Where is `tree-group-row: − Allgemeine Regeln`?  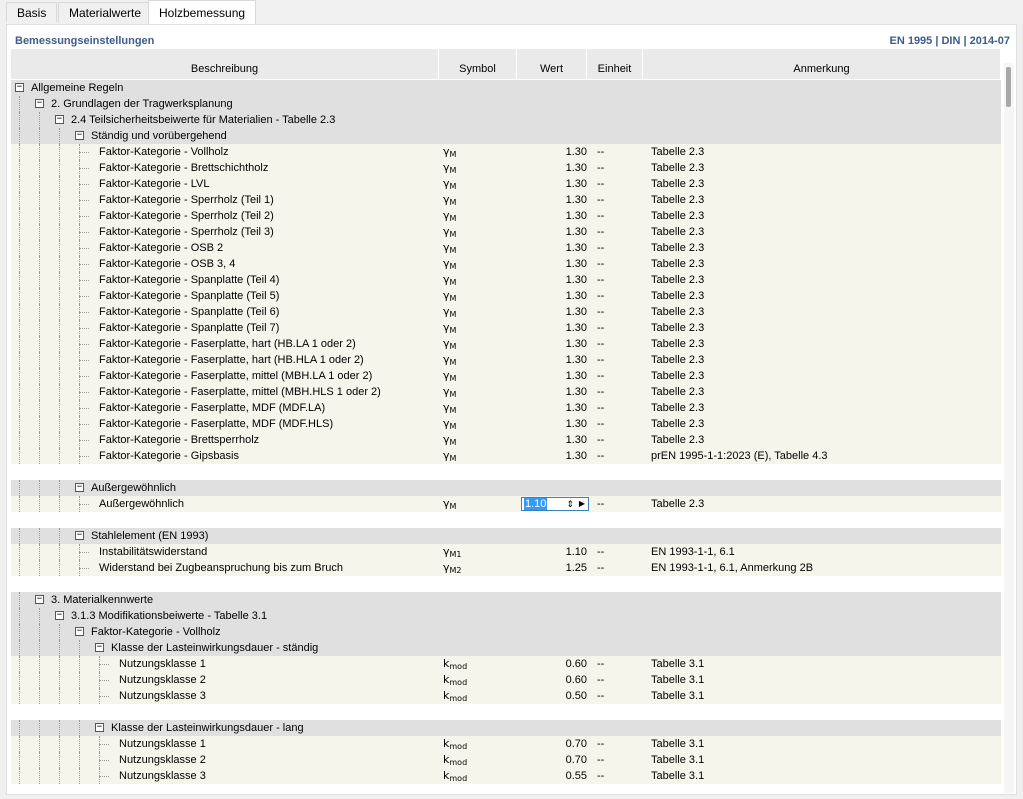 tree-group-row: − Allgemeine Regeln is located at coordinates (506, 88).